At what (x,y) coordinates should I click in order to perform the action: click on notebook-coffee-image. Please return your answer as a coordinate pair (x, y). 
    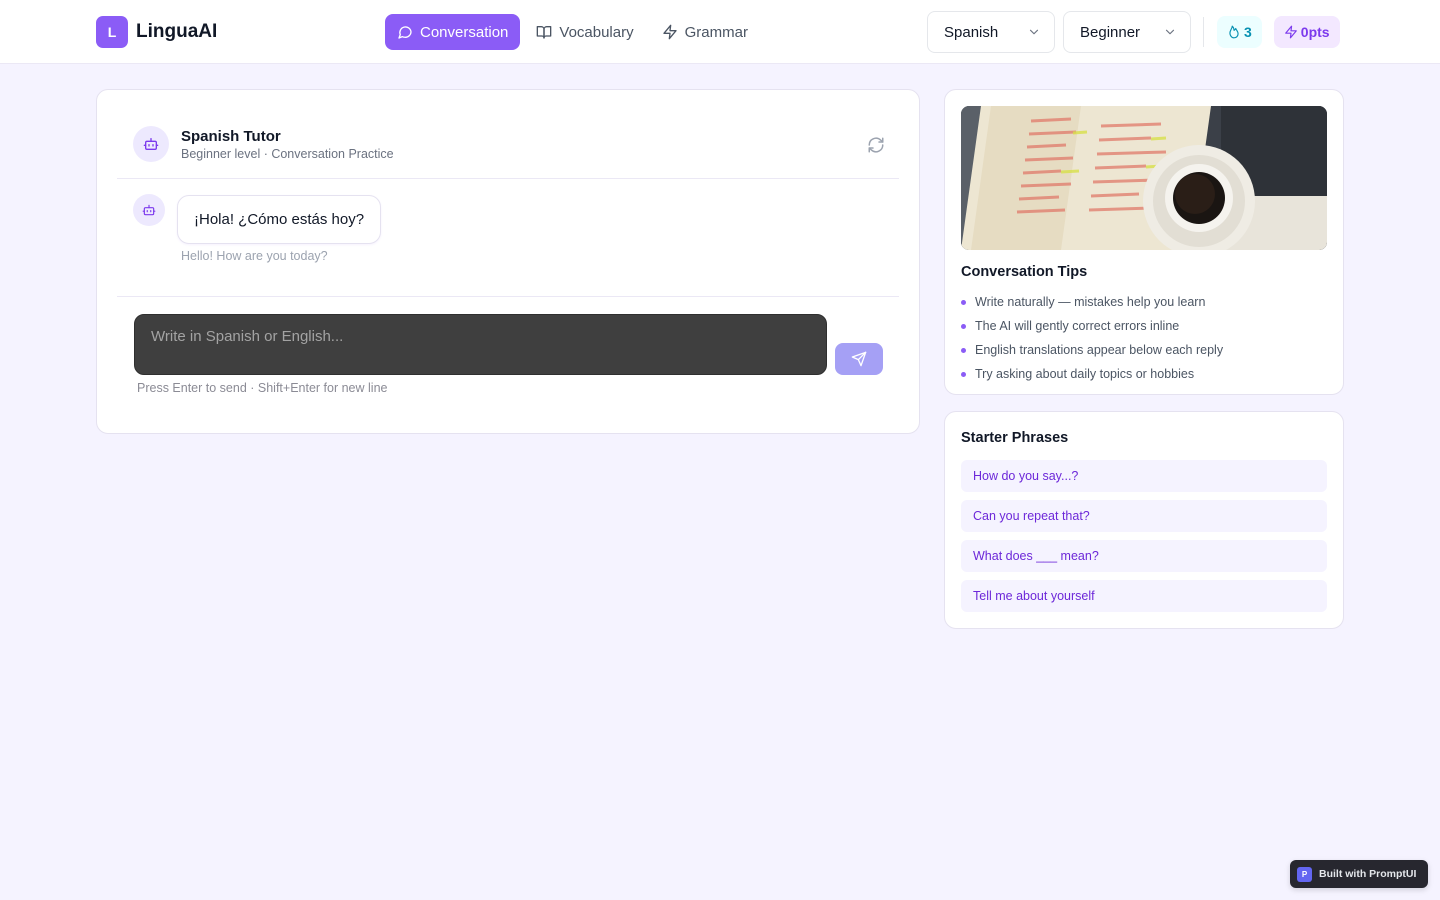
    Looking at the image, I should click on (1144, 178).